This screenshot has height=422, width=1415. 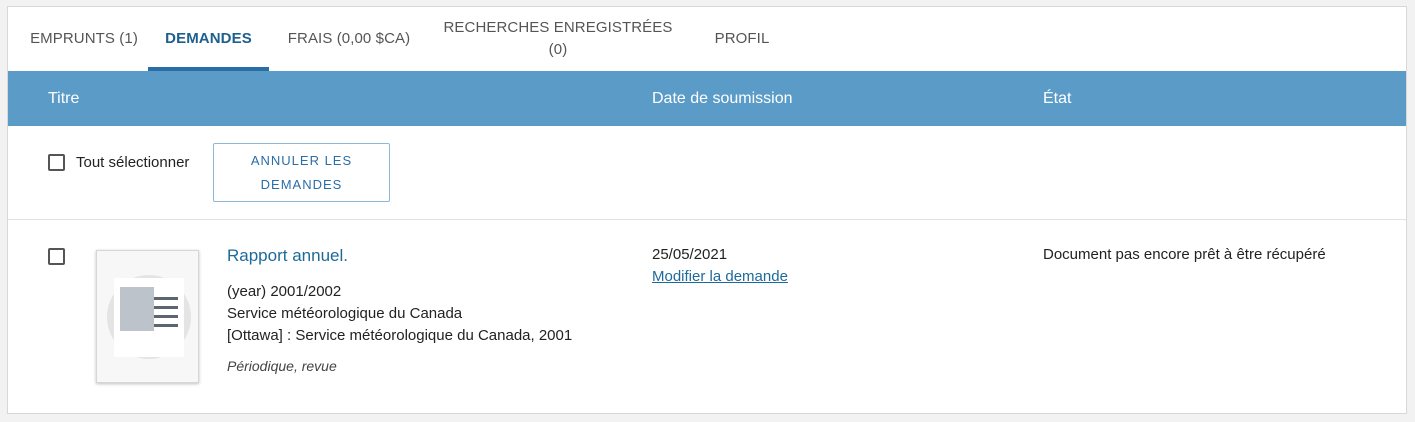 I want to click on column-header-status: État, so click(x=1057, y=98).